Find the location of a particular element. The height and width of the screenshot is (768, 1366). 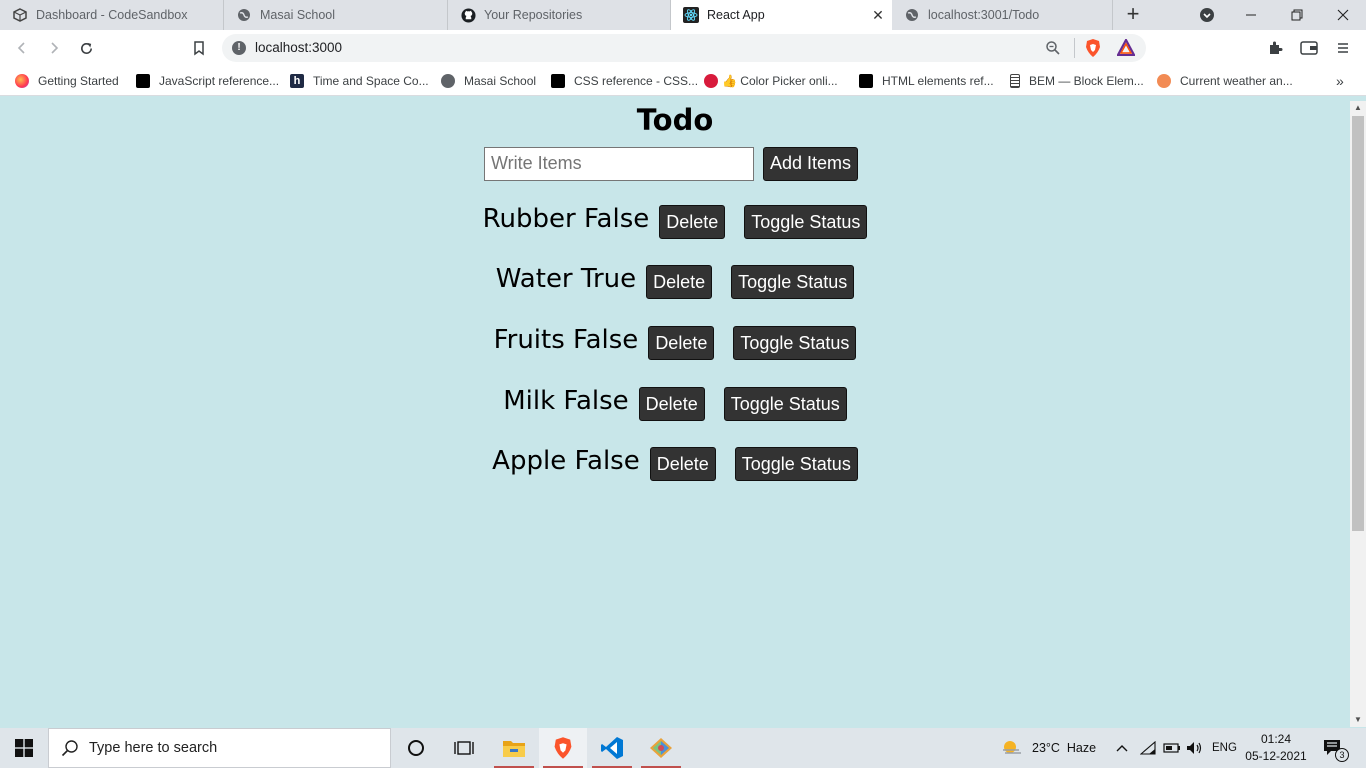

minimize-icon is located at coordinates (1251, 15).